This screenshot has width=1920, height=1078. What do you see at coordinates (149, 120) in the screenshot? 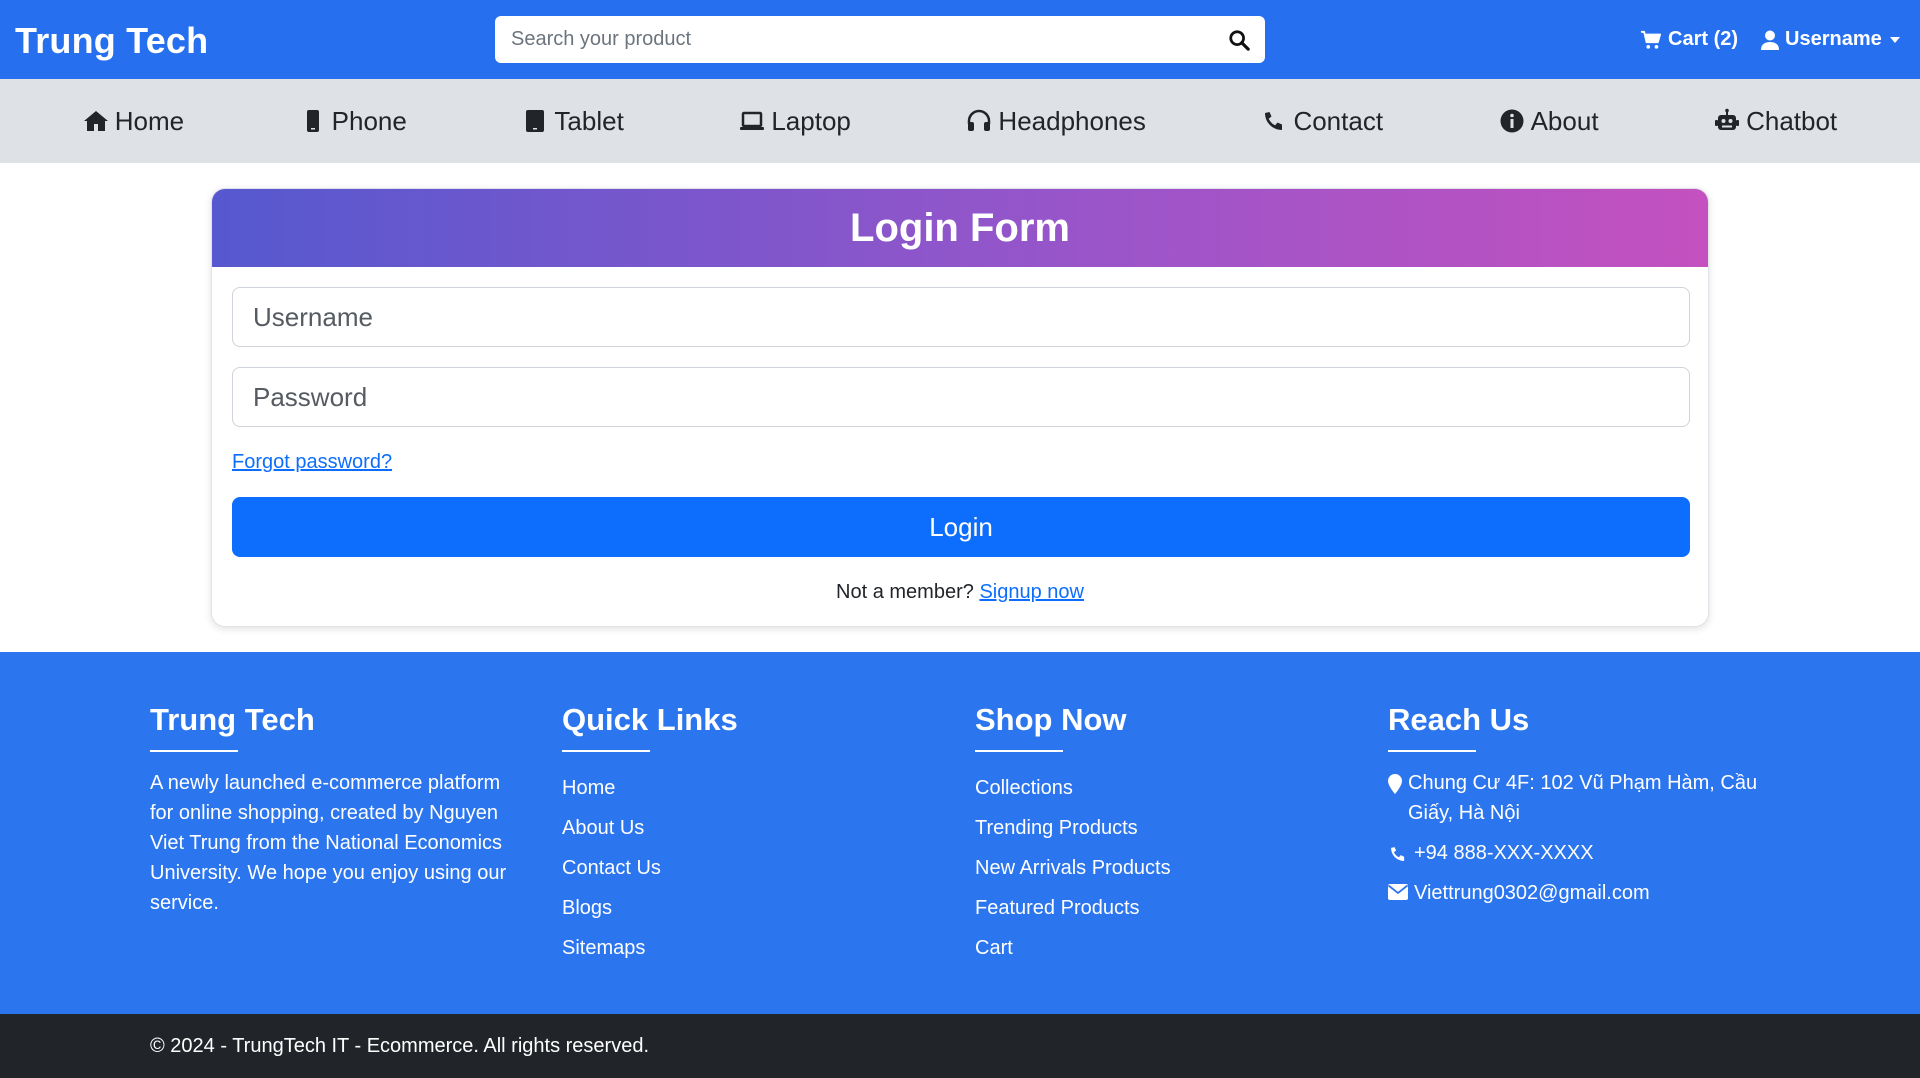
I see `nav-item-label: Home` at bounding box center [149, 120].